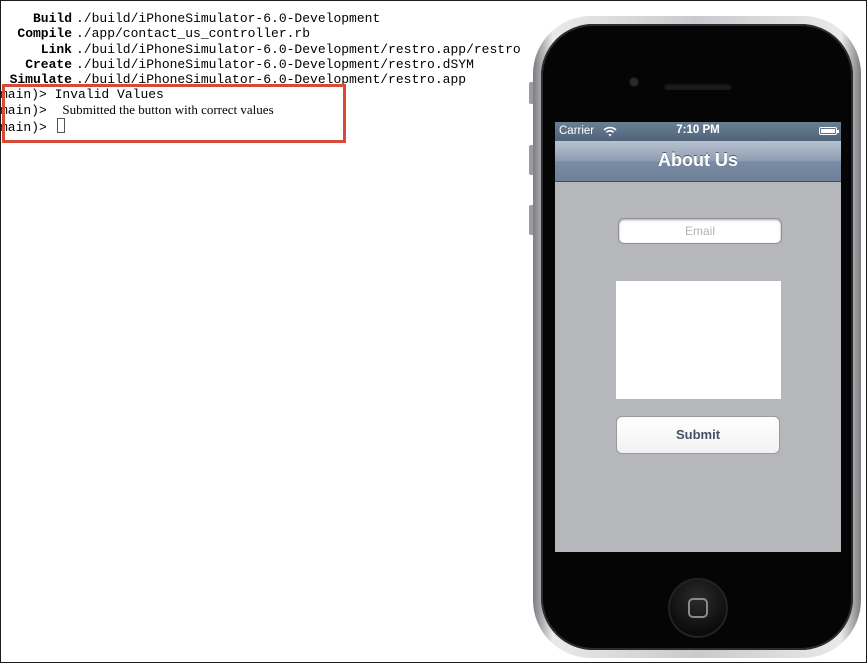 Image resolution: width=867 pixels, height=663 pixels. I want to click on email-field, so click(700, 231).